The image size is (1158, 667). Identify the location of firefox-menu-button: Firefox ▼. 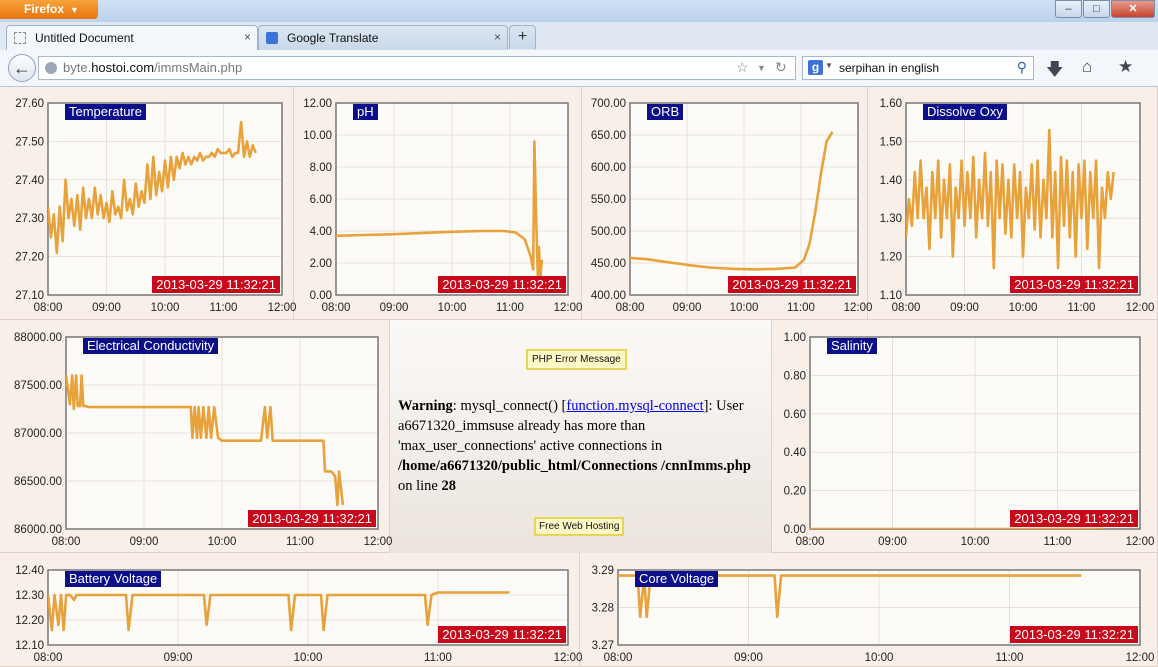
(49, 9).